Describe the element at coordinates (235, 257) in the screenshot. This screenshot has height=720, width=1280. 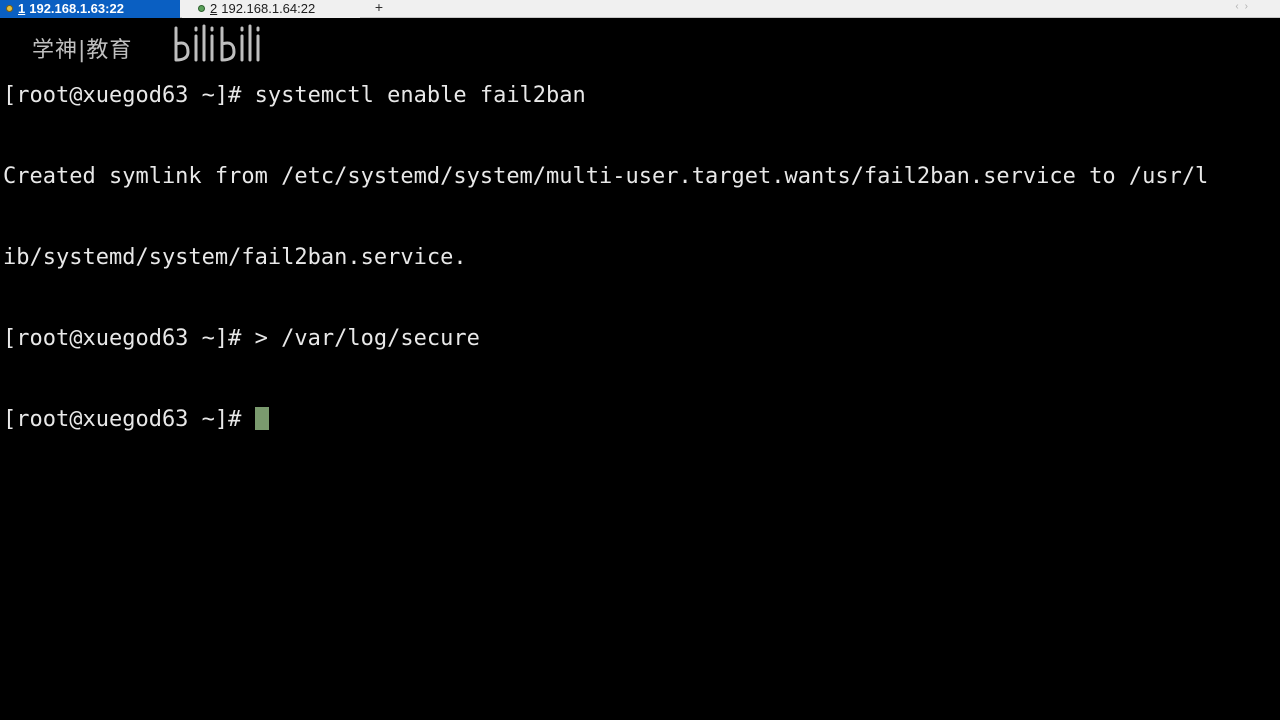
I see `terminal-line: ib/systemd/system/fail2ban.service.` at that location.